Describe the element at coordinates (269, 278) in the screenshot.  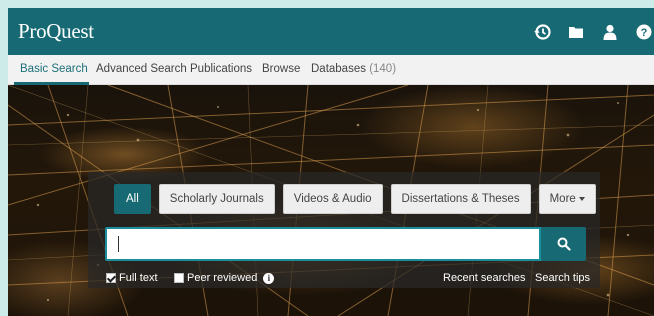
I see `info-icon: i` at that location.